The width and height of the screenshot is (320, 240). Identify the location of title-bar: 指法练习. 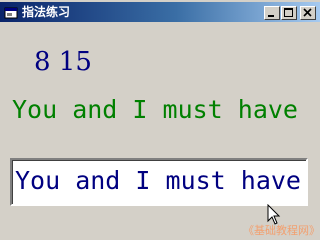
(160, 12).